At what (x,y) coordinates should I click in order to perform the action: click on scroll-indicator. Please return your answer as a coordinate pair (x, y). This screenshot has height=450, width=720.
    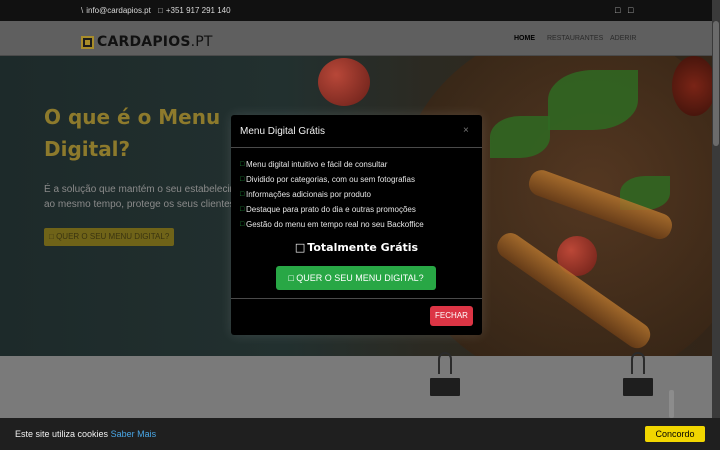
    Looking at the image, I should click on (671, 404).